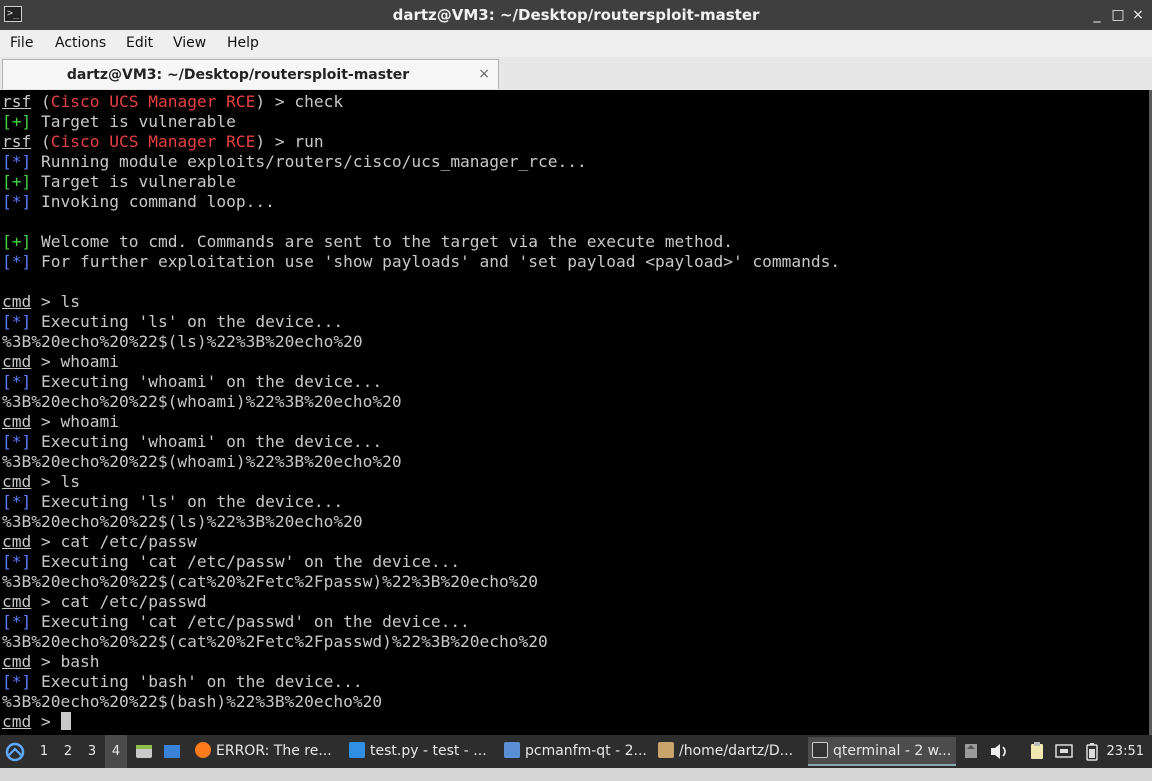  Describe the element at coordinates (1097, 15) in the screenshot. I see `minimize-button: _` at that location.